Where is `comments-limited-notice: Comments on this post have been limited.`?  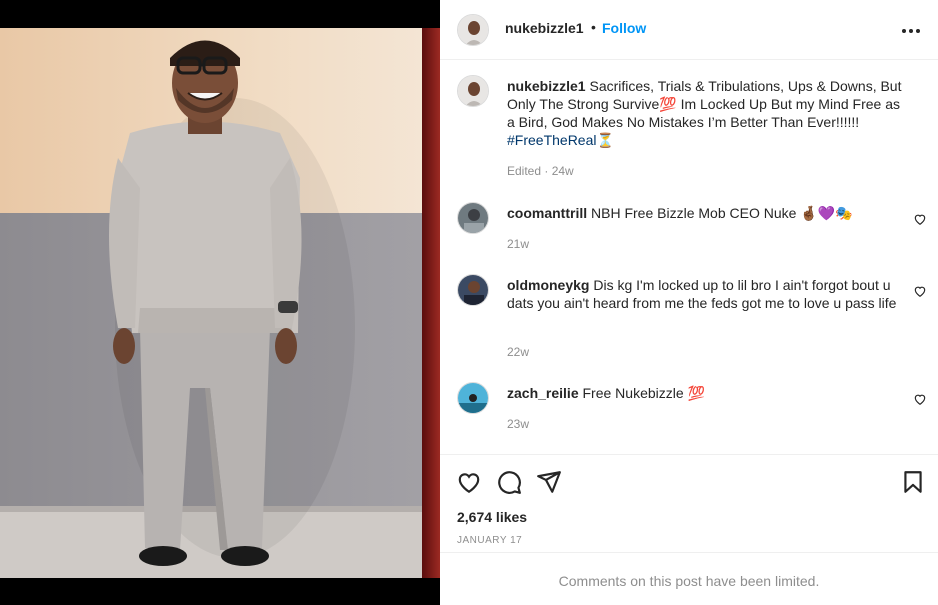
comments-limited-notice: Comments on this post have been limited. is located at coordinates (689, 578).